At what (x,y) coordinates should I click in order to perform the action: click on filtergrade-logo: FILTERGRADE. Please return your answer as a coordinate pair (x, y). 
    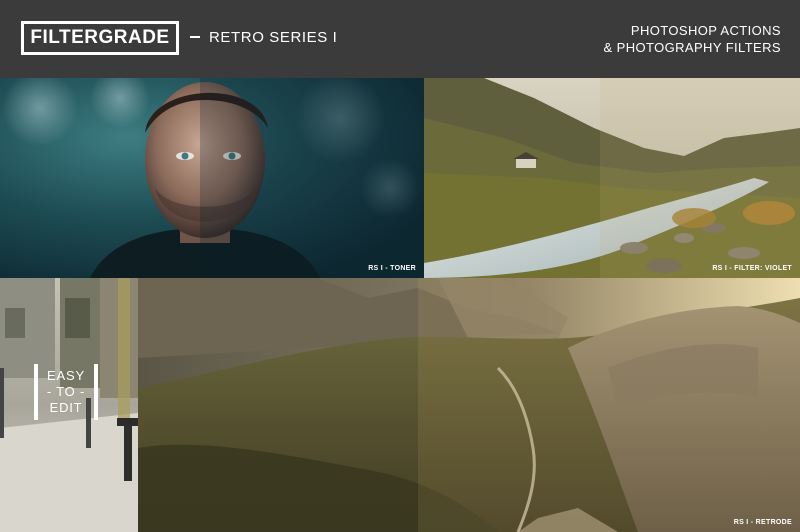
    Looking at the image, I should click on (100, 38).